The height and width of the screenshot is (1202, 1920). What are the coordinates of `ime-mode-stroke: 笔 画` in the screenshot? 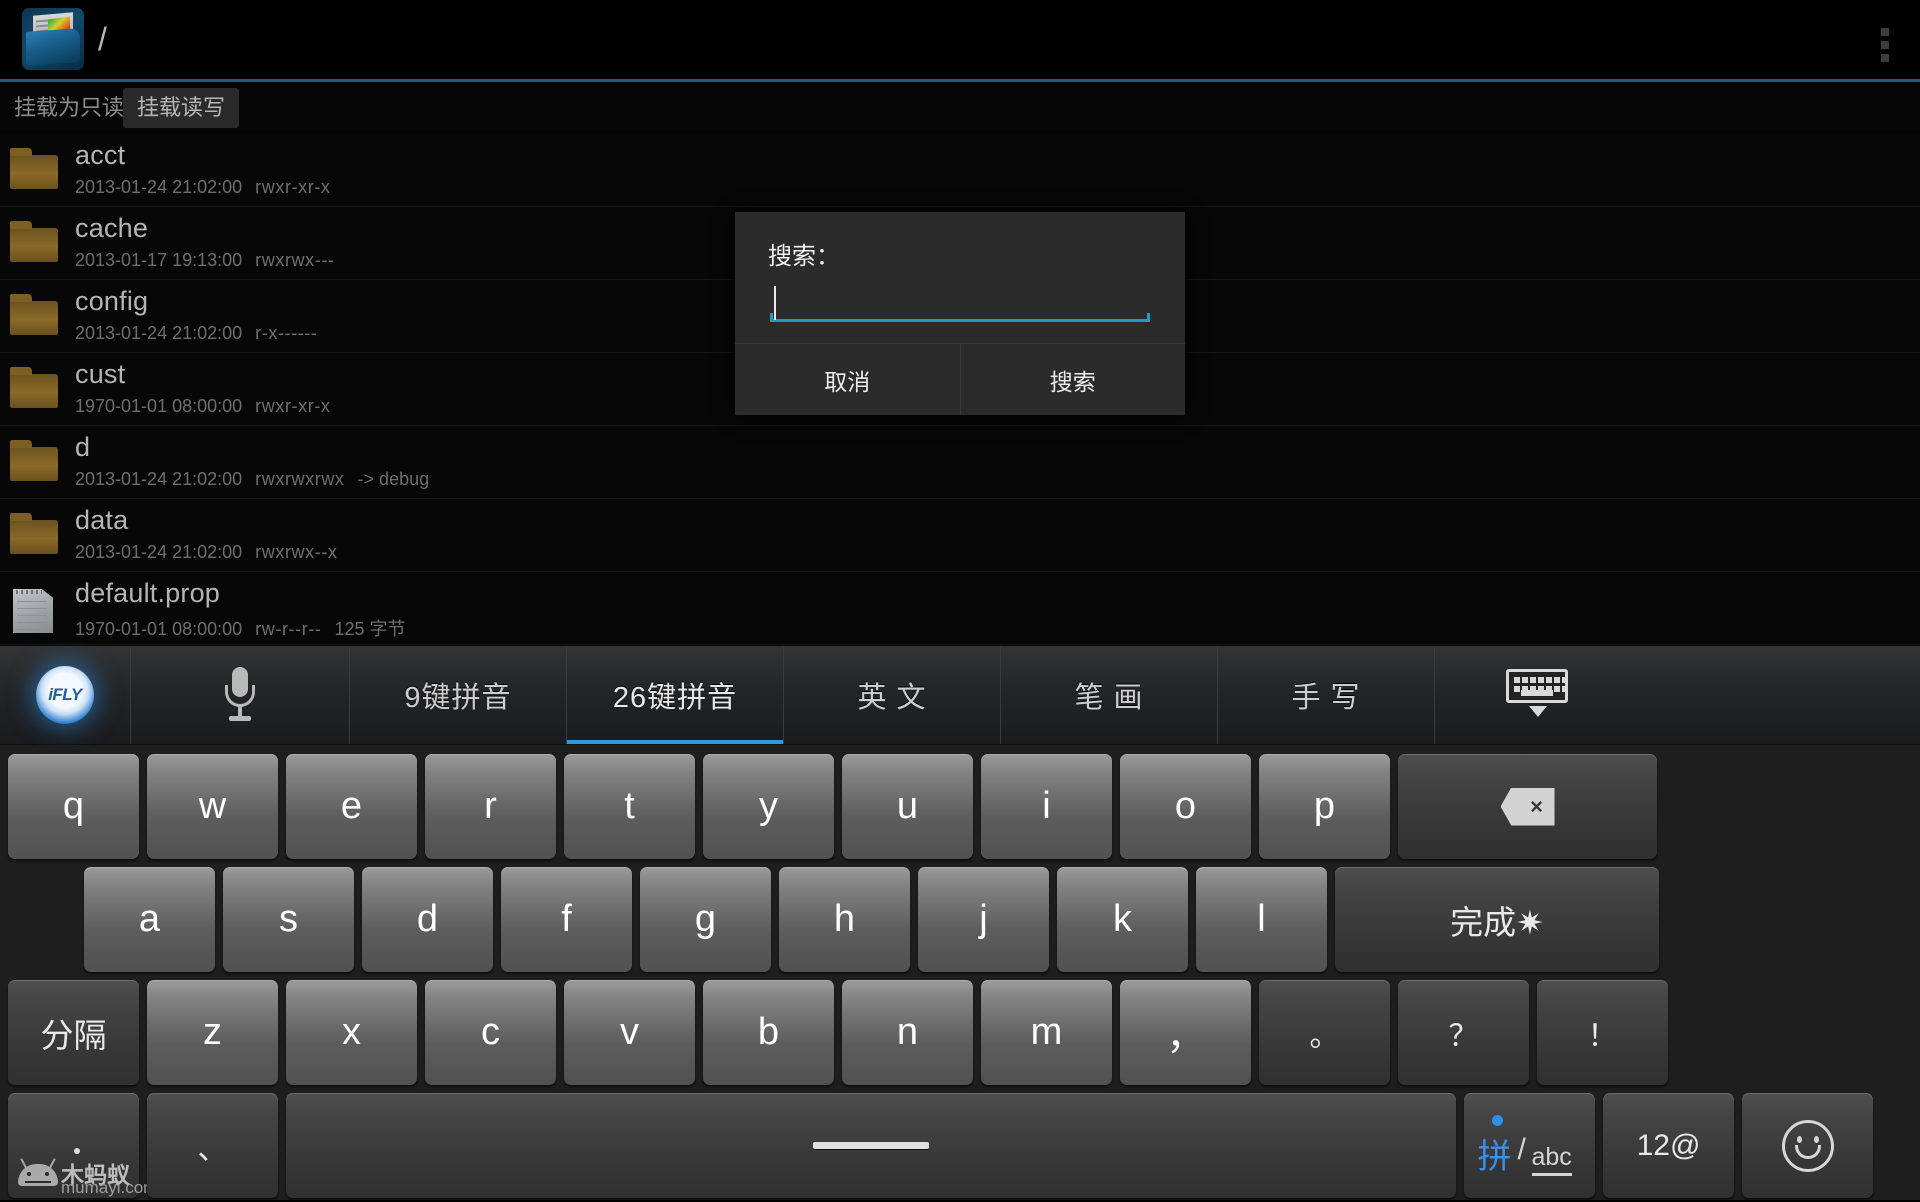 It's located at (1109, 695).